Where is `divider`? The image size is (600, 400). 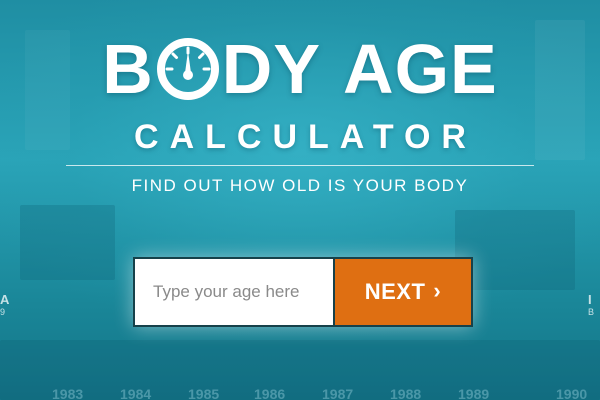 divider is located at coordinates (300, 165).